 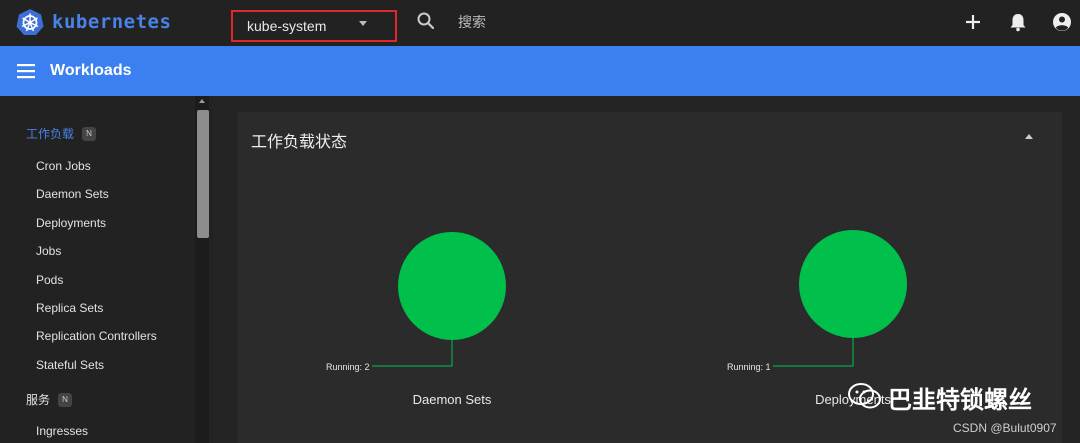 I want to click on search-input, so click(x=680, y=23).